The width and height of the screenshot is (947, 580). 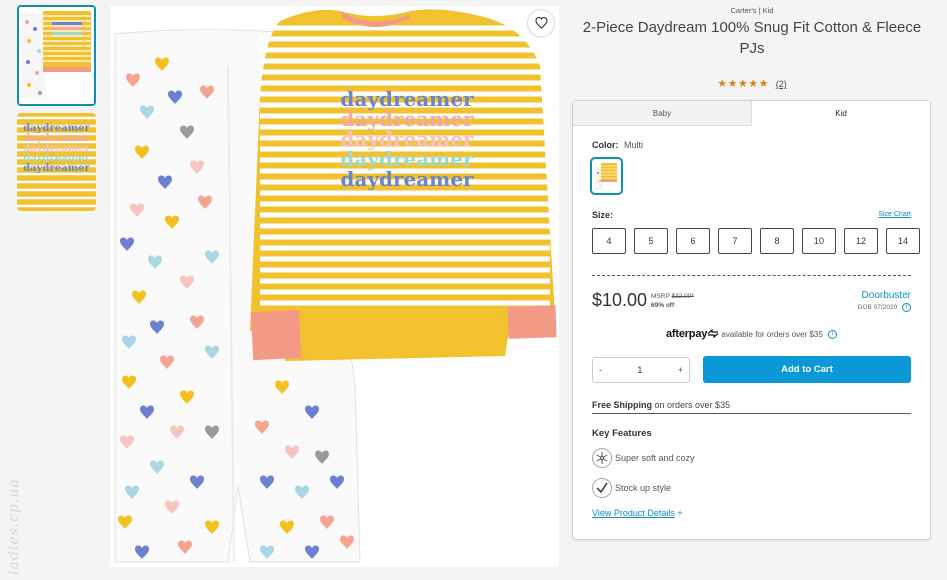 I want to click on quantity-stepper: - +, so click(x=641, y=370).